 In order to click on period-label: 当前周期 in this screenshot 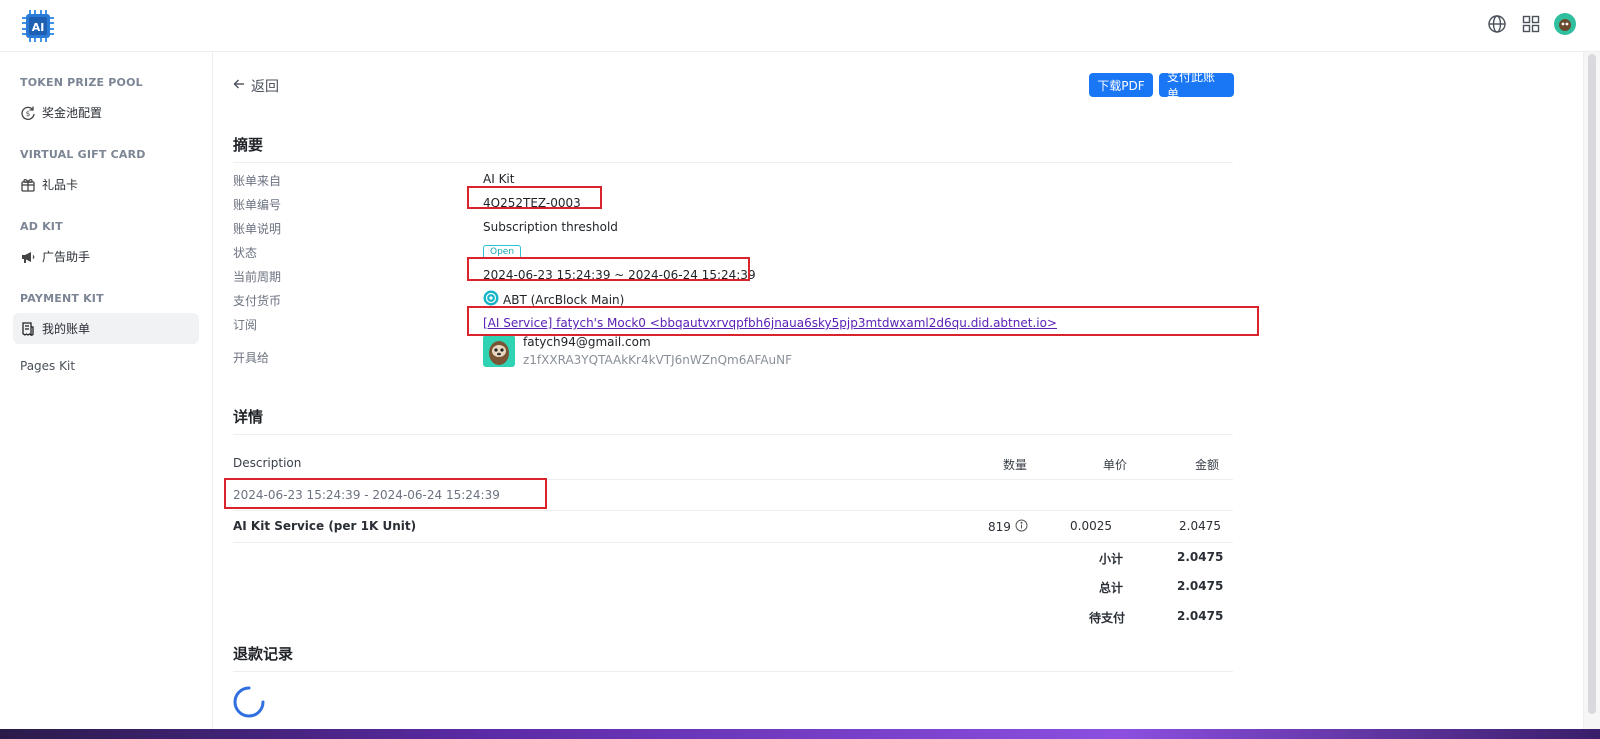, I will do `click(257, 277)`.